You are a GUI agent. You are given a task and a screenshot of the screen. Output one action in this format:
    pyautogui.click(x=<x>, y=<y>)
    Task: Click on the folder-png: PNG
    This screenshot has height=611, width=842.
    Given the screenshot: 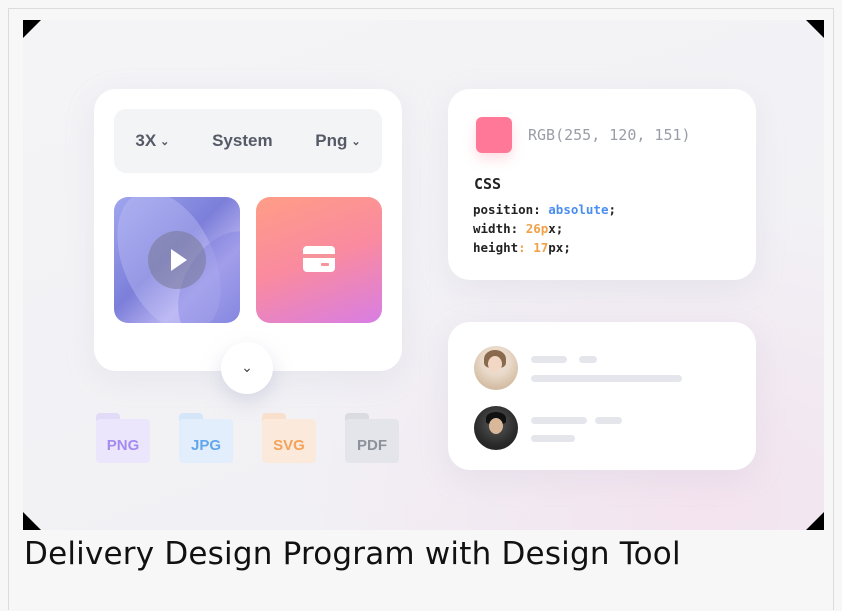 What is the action you would take?
    pyautogui.click(x=123, y=438)
    